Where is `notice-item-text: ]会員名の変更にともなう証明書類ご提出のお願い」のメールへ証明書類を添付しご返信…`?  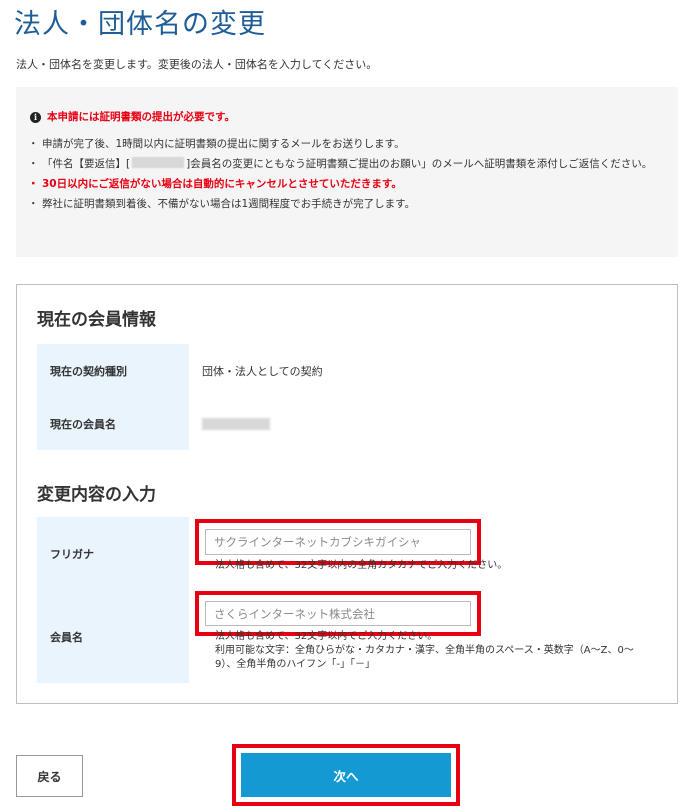
notice-item-text: ]会員名の変更にともなう証明書類ご提出のお願い」のメールへ証明書類を添付しご返信… is located at coordinates (419, 164).